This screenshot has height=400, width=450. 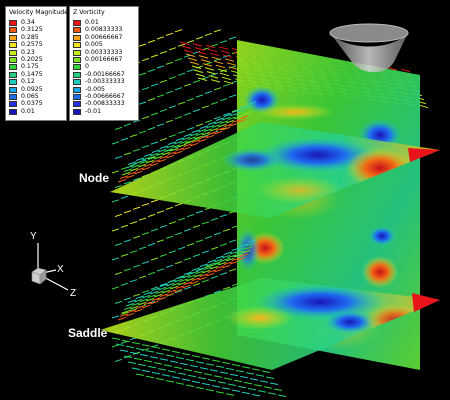 I want to click on z-axis-label: Z, so click(x=73, y=293).